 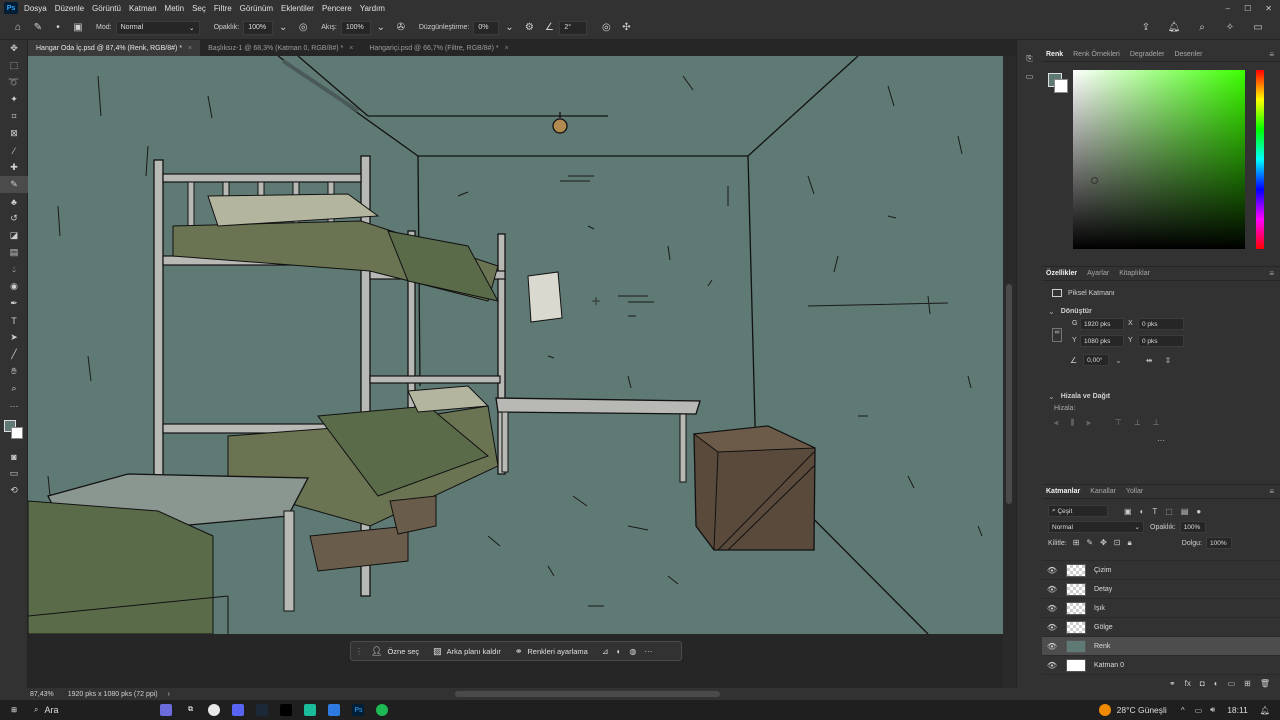 I want to click on clock: 18:11, so click(x=1237, y=710).